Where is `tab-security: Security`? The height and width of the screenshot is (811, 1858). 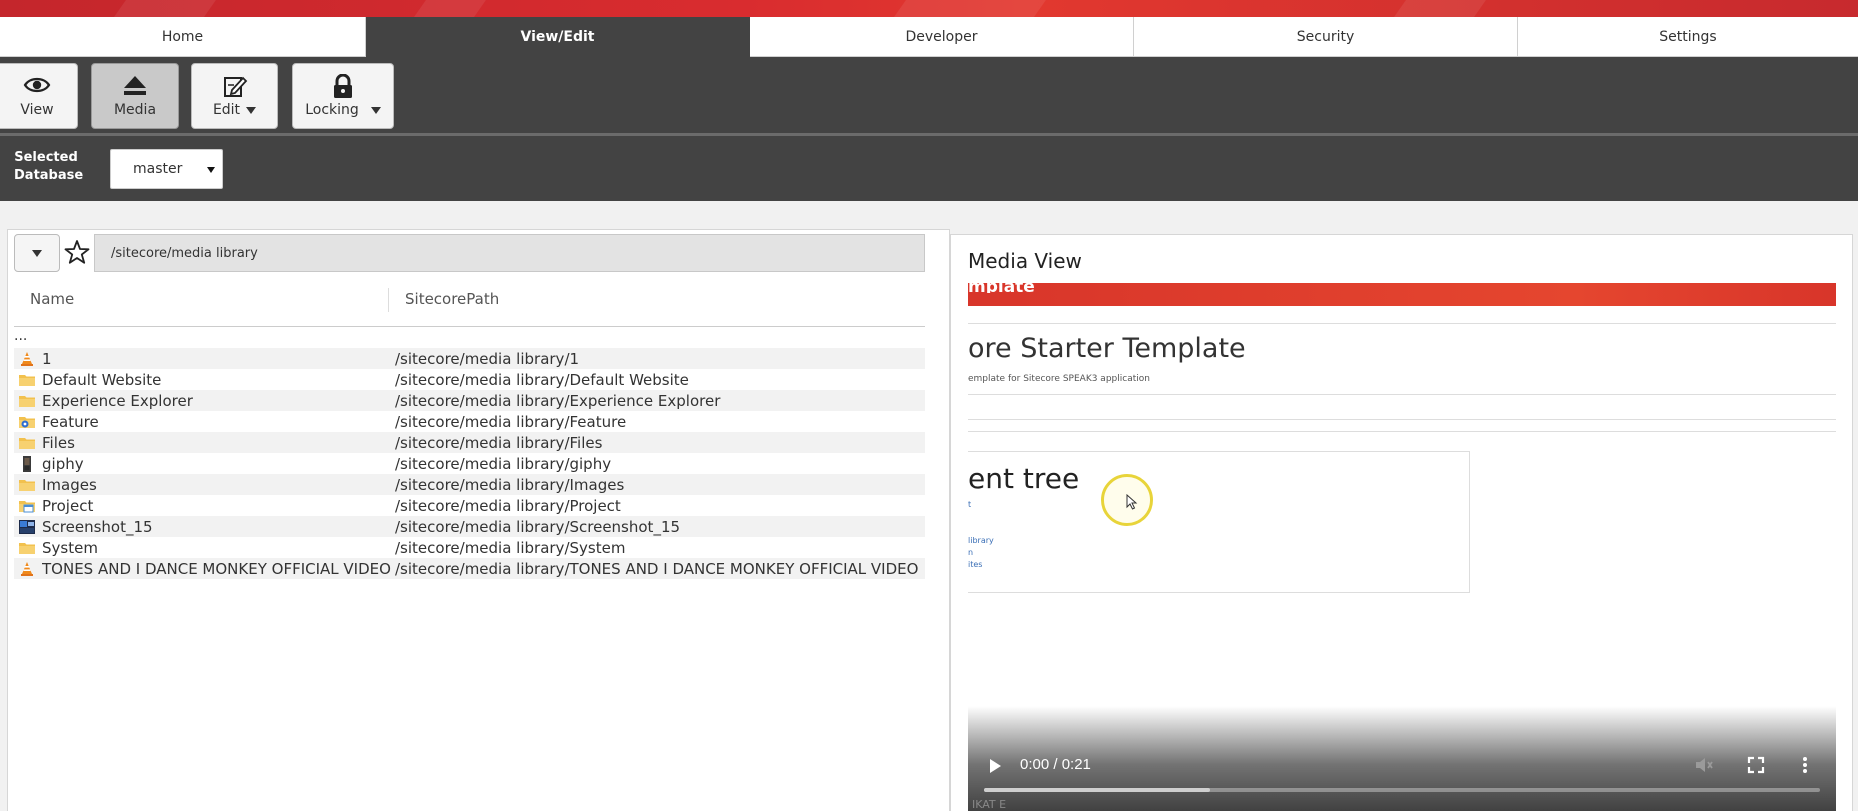 tab-security: Security is located at coordinates (1326, 37).